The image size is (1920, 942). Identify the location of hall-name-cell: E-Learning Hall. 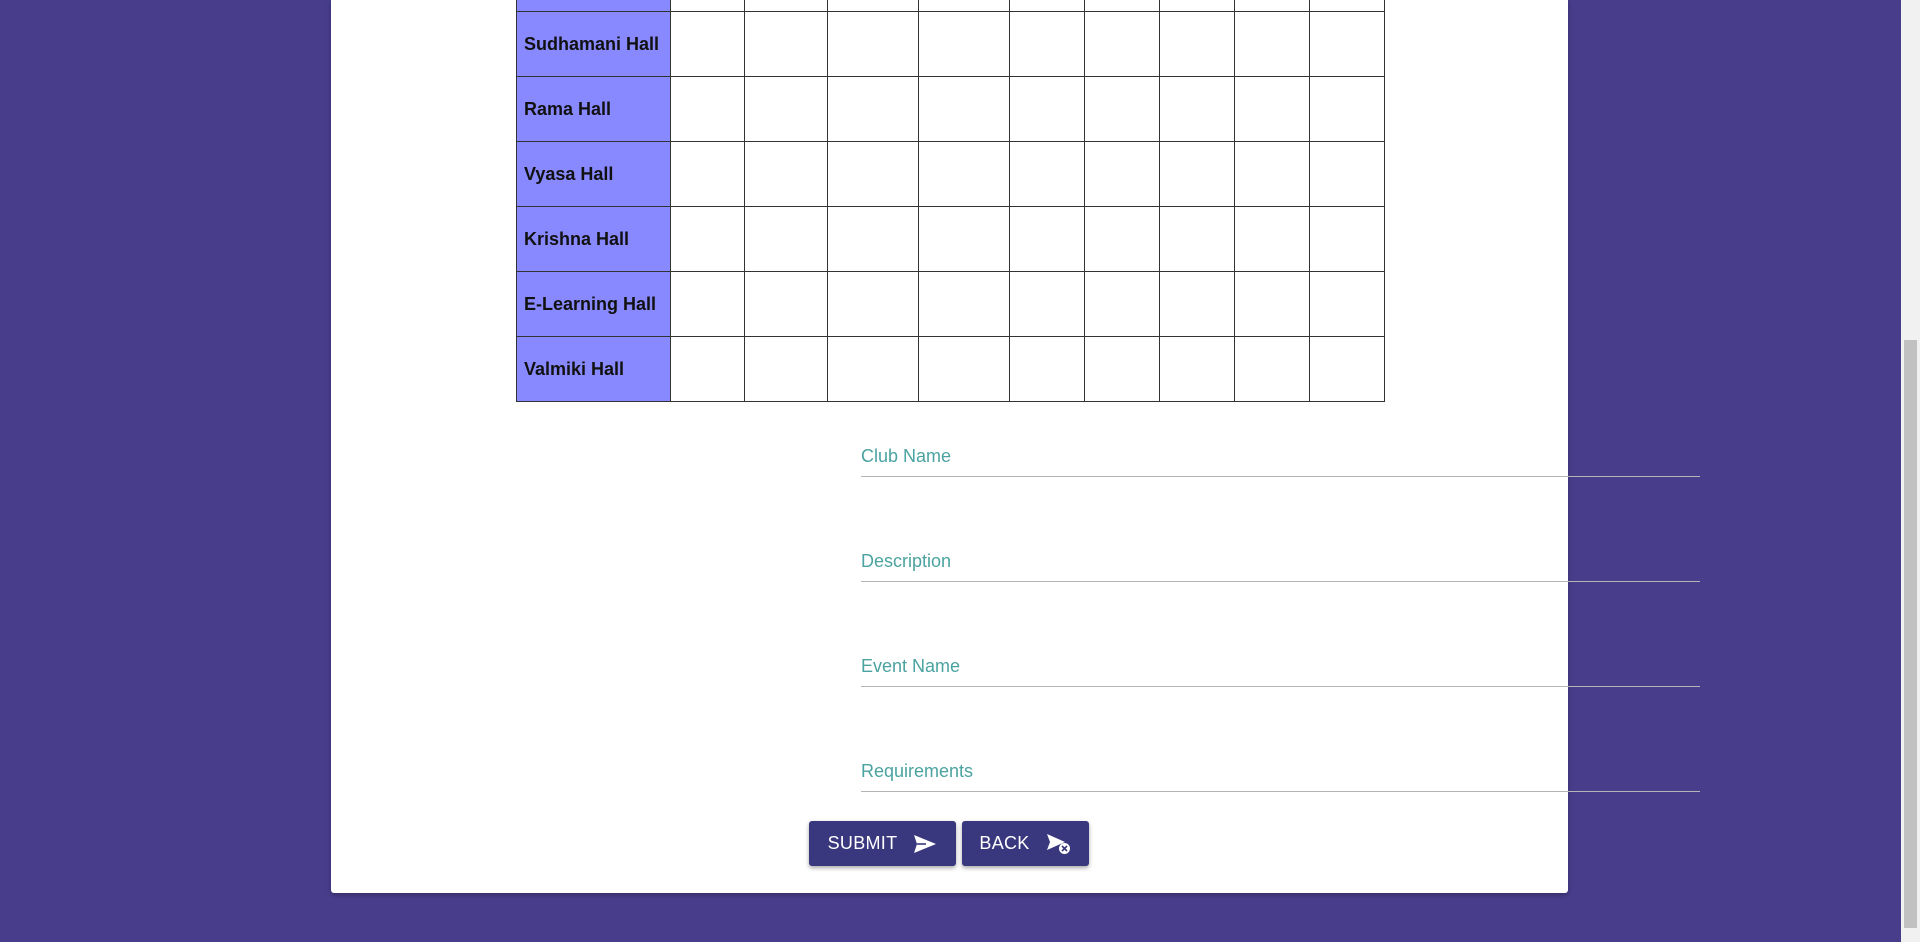
(593, 304).